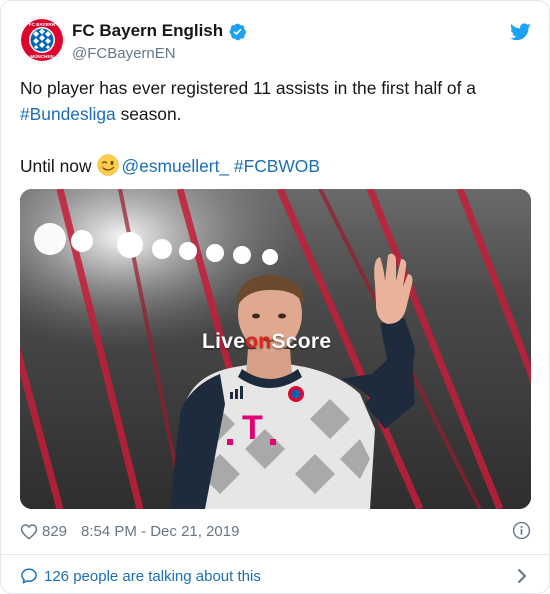 The width and height of the screenshot is (550, 594). Describe the element at coordinates (29, 531) in the screenshot. I see `heart-icon` at that location.